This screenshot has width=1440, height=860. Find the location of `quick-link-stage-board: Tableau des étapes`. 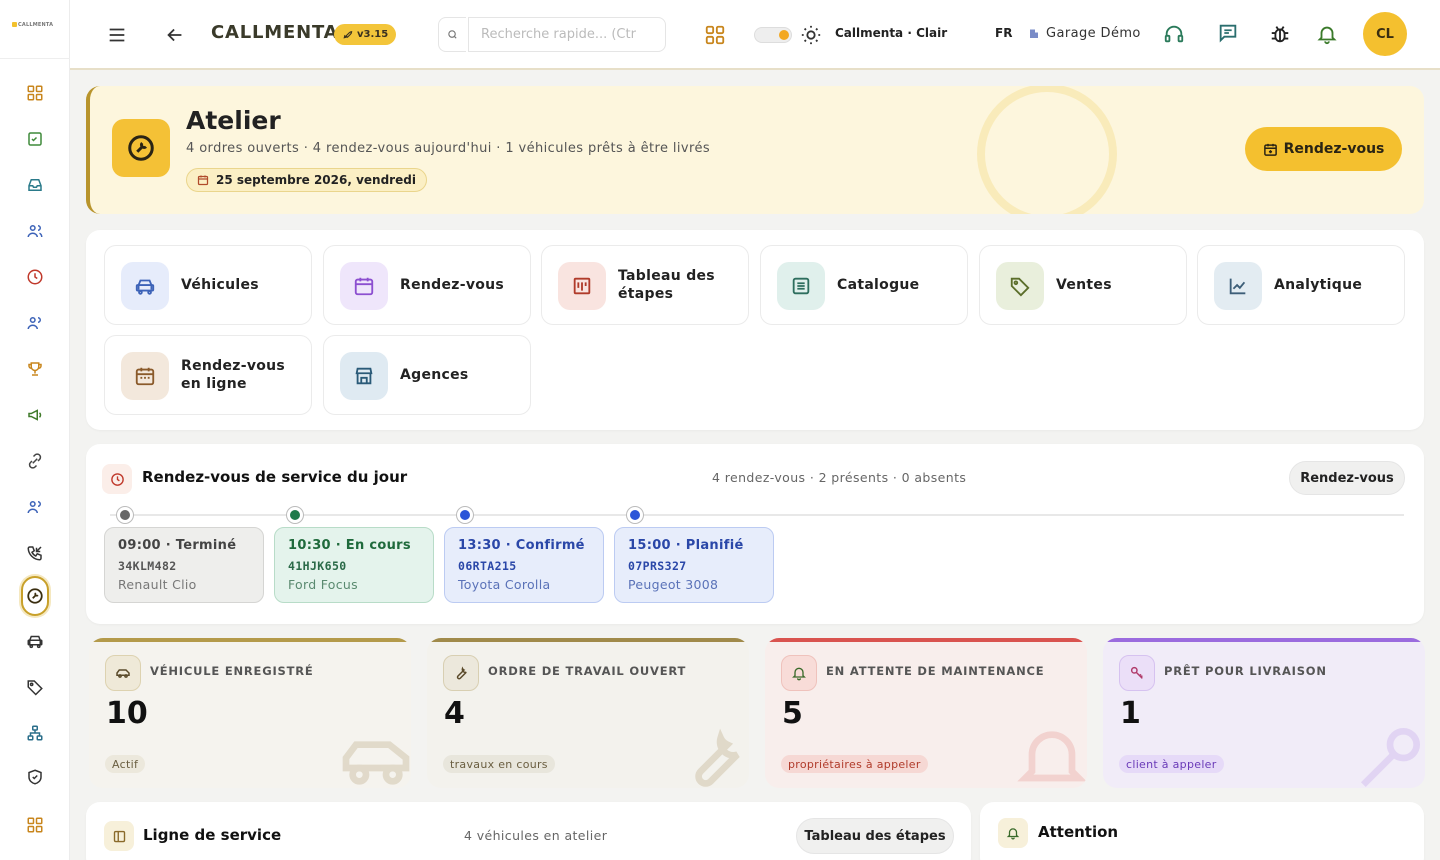

quick-link-stage-board: Tableau des étapes is located at coordinates (645, 285).